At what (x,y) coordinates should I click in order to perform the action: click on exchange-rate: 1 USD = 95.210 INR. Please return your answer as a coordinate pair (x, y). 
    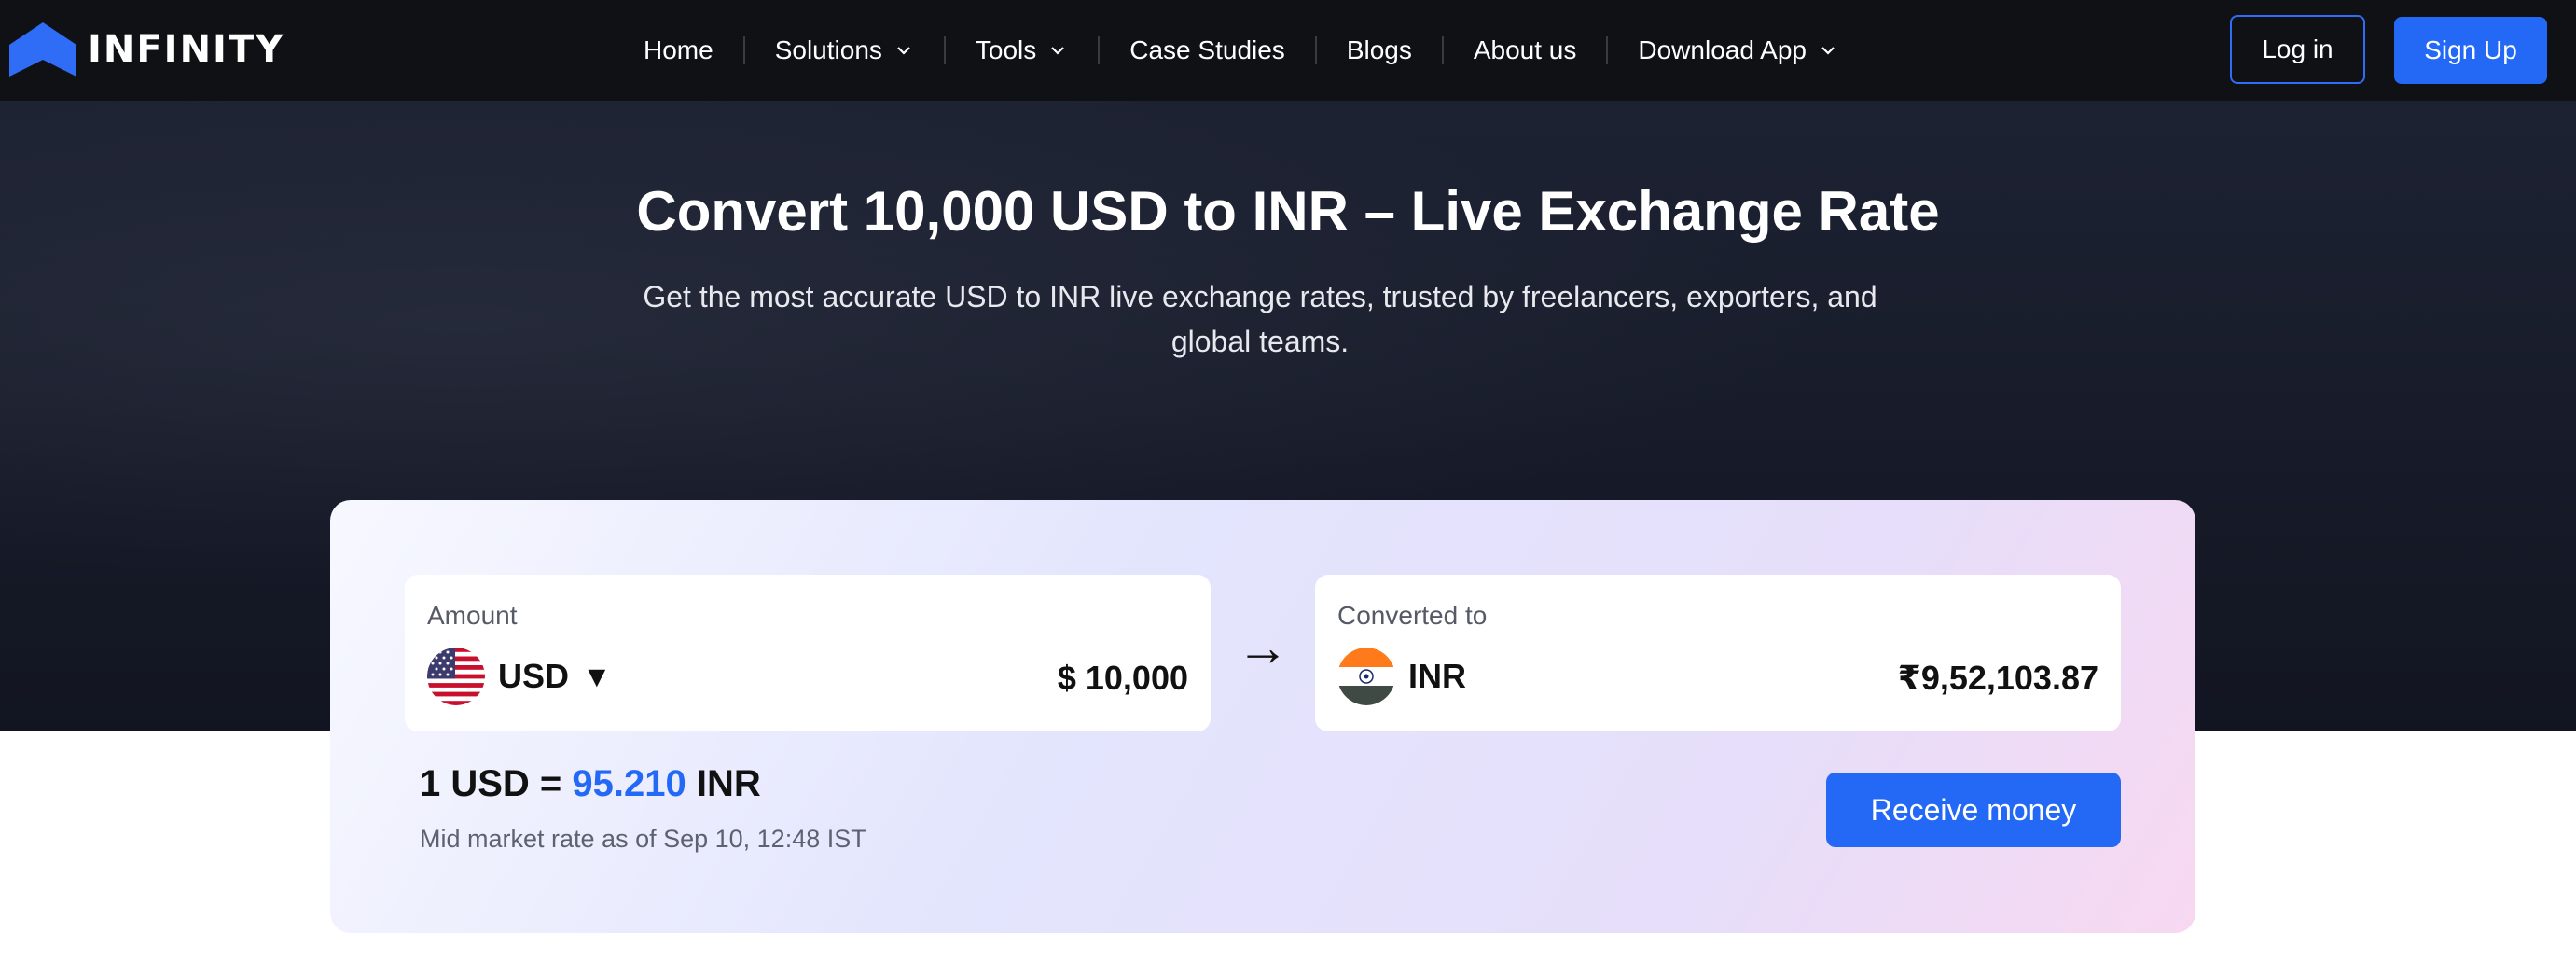
    Looking at the image, I should click on (590, 784).